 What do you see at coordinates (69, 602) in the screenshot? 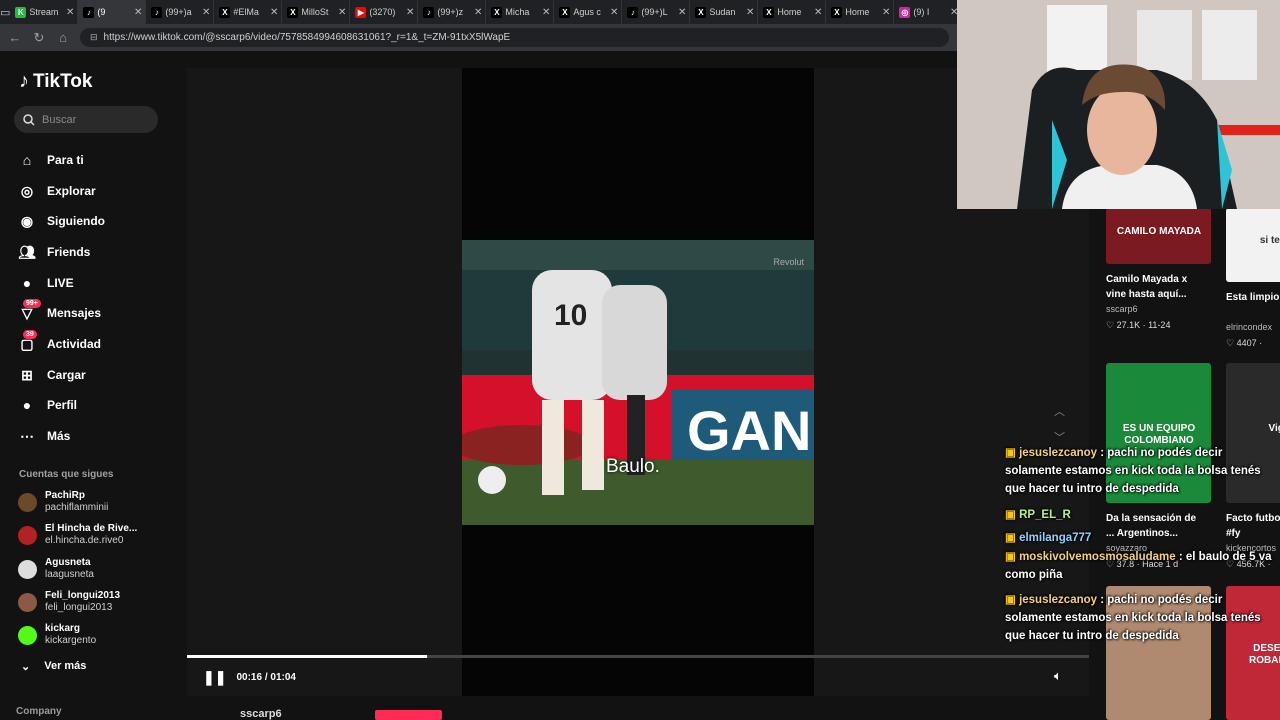
I see `following-account: Feli_longui2013 feli_longui2013` at bounding box center [69, 602].